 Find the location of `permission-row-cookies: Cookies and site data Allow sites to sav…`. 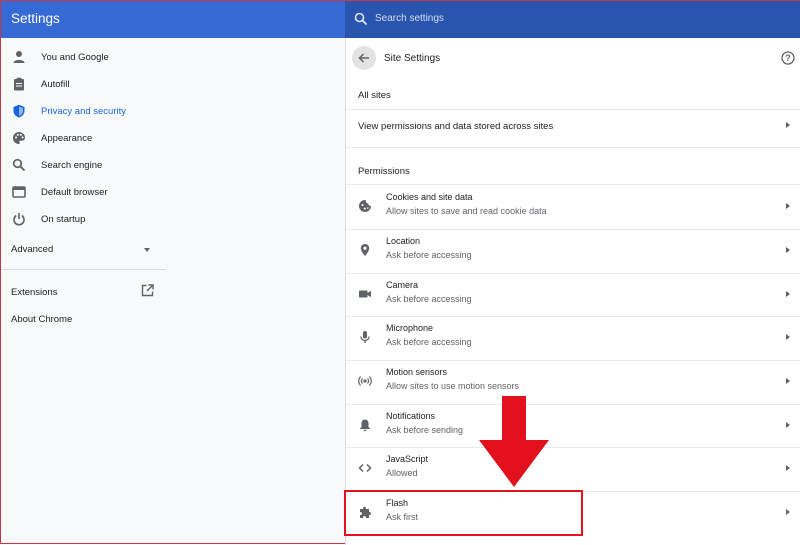

permission-row-cookies: Cookies and site data Allow sites to sav… is located at coordinates (573, 206).